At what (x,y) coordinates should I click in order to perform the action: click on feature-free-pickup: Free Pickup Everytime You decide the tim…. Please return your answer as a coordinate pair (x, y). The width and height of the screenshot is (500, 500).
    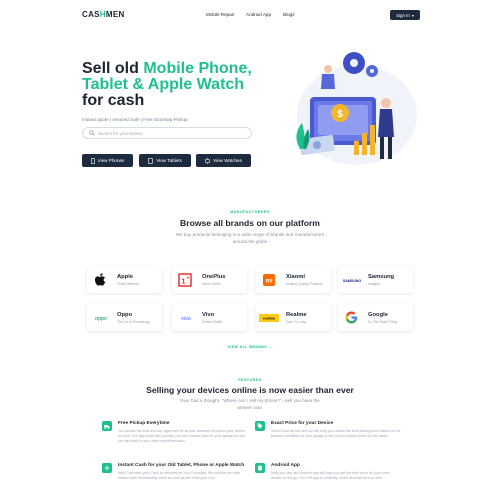
    Looking at the image, I should click on (177, 438).